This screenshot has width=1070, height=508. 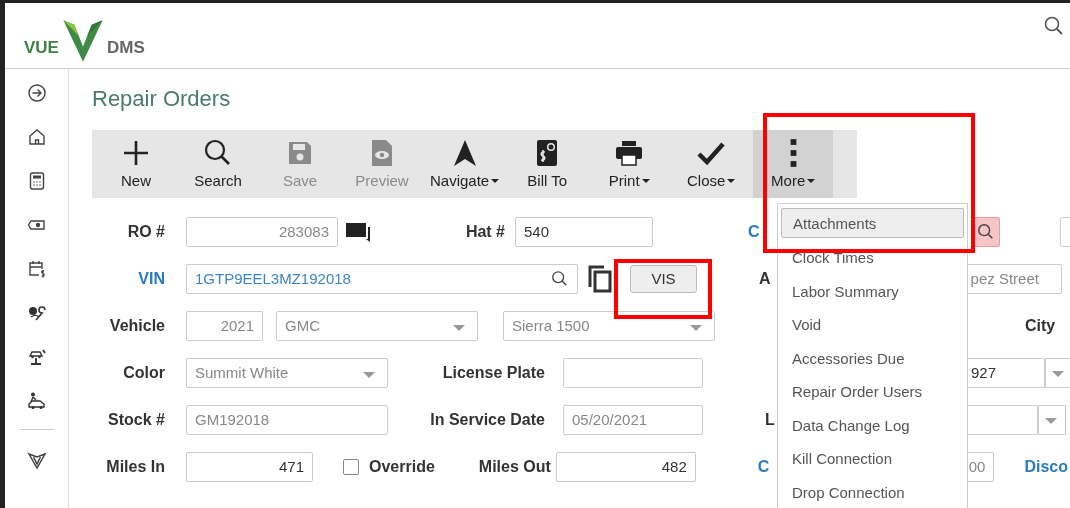 What do you see at coordinates (136, 419) in the screenshot?
I see `field-label: Stock #` at bounding box center [136, 419].